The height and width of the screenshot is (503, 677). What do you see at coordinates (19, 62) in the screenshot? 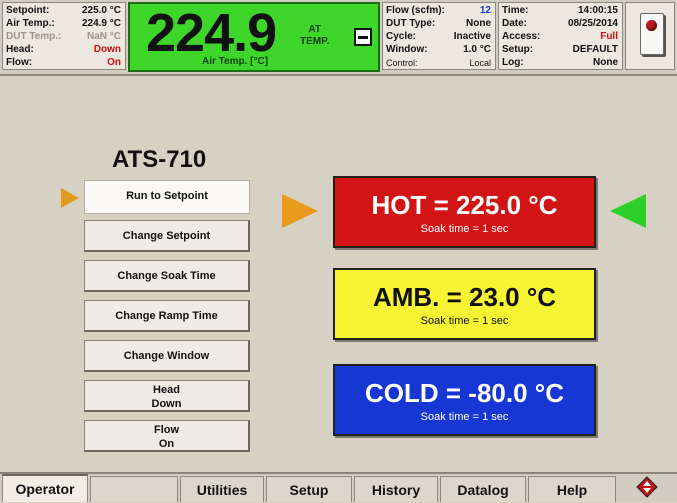
I see `status-label: Flow:` at bounding box center [19, 62].